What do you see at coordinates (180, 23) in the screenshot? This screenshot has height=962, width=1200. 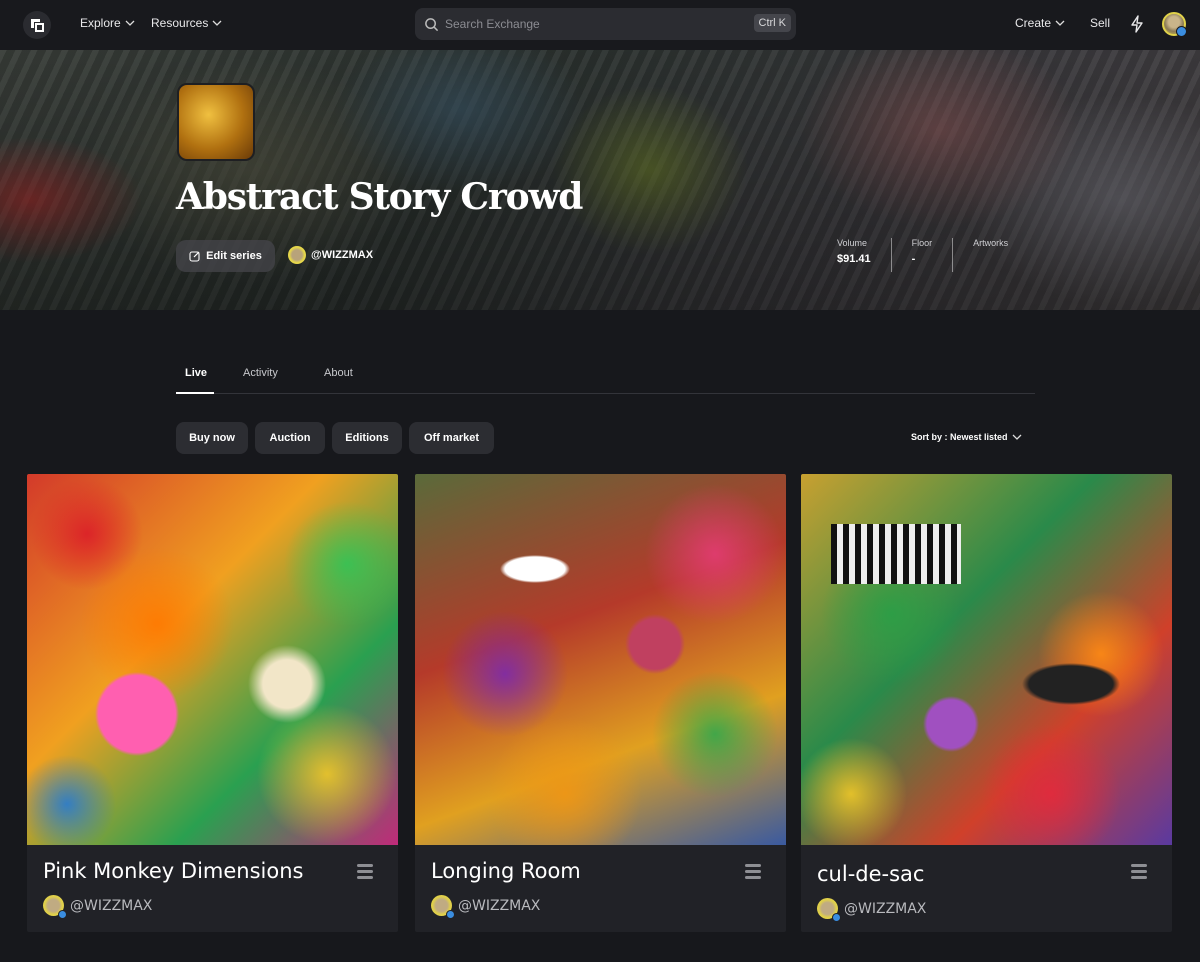 I see `resources-label: Resources` at bounding box center [180, 23].